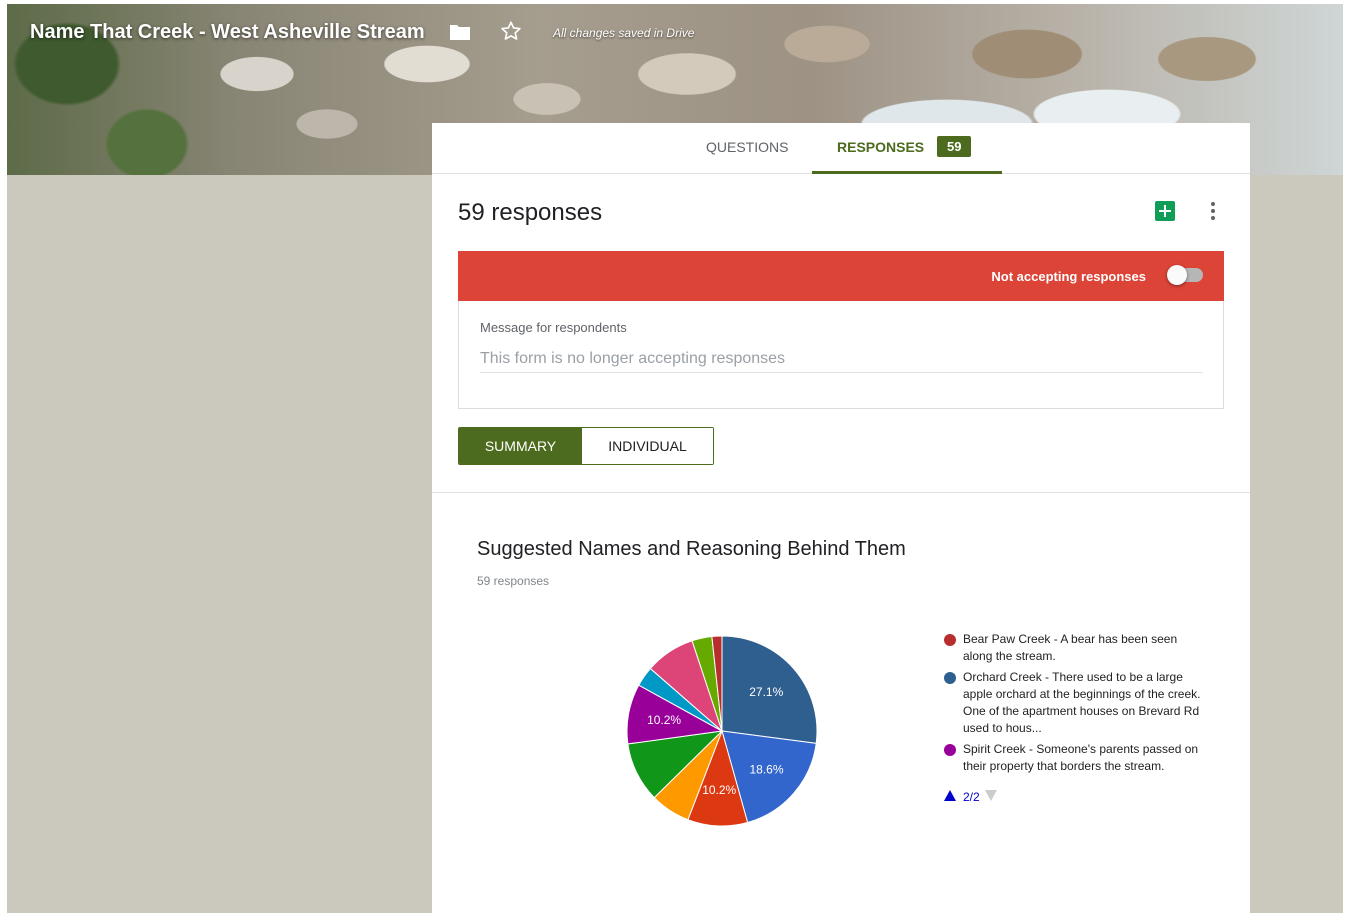  I want to click on create-spreadsheet-icon, so click(1165, 213).